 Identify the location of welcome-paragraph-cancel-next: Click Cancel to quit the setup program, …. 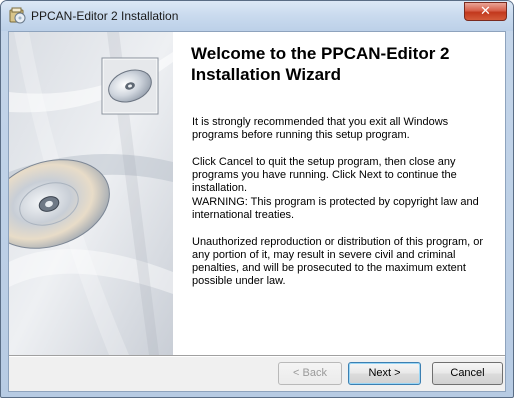
(324, 175).